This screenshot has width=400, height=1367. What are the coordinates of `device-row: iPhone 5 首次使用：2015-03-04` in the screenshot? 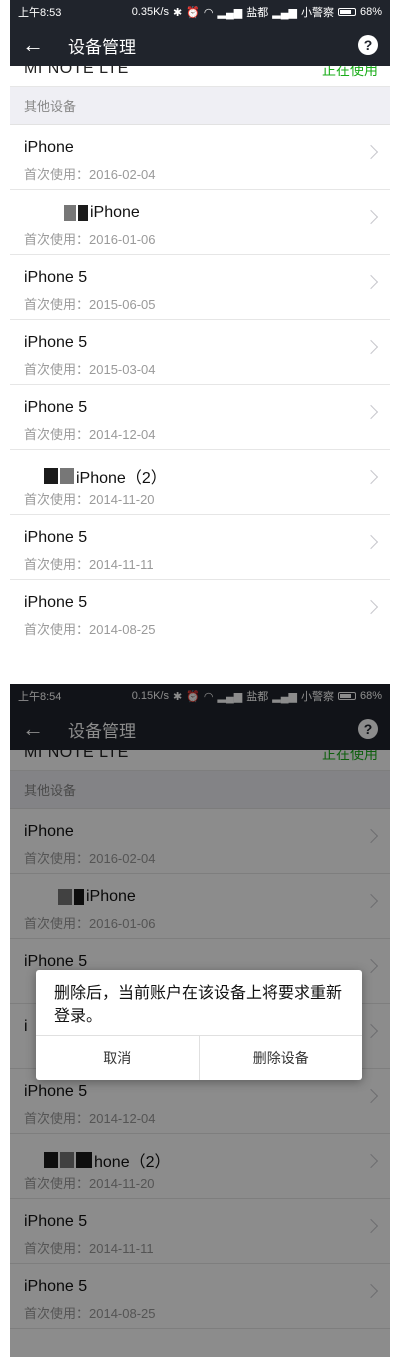 It's located at (200, 352).